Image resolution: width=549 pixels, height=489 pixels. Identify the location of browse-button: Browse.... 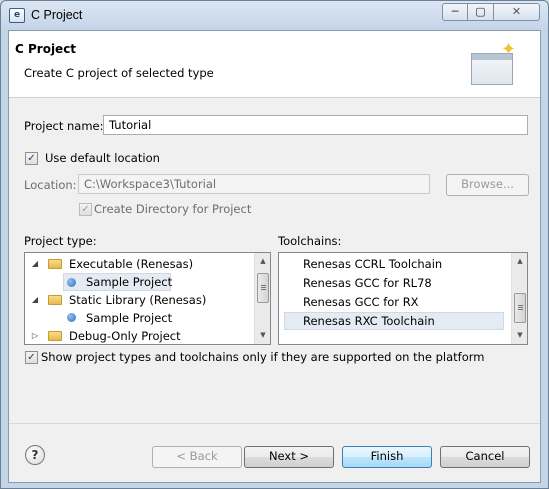
(487, 185).